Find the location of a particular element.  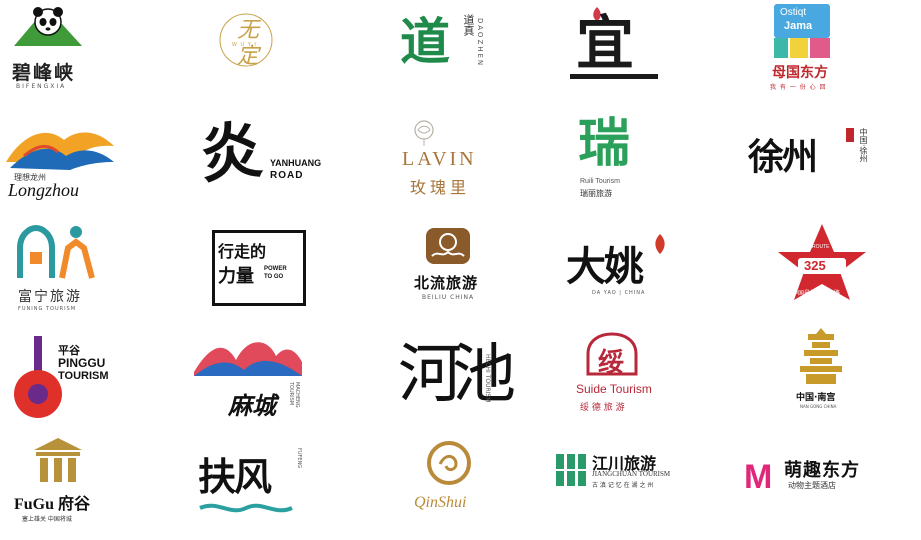

pinggu-line2: TOURISM is located at coordinates (83, 376).